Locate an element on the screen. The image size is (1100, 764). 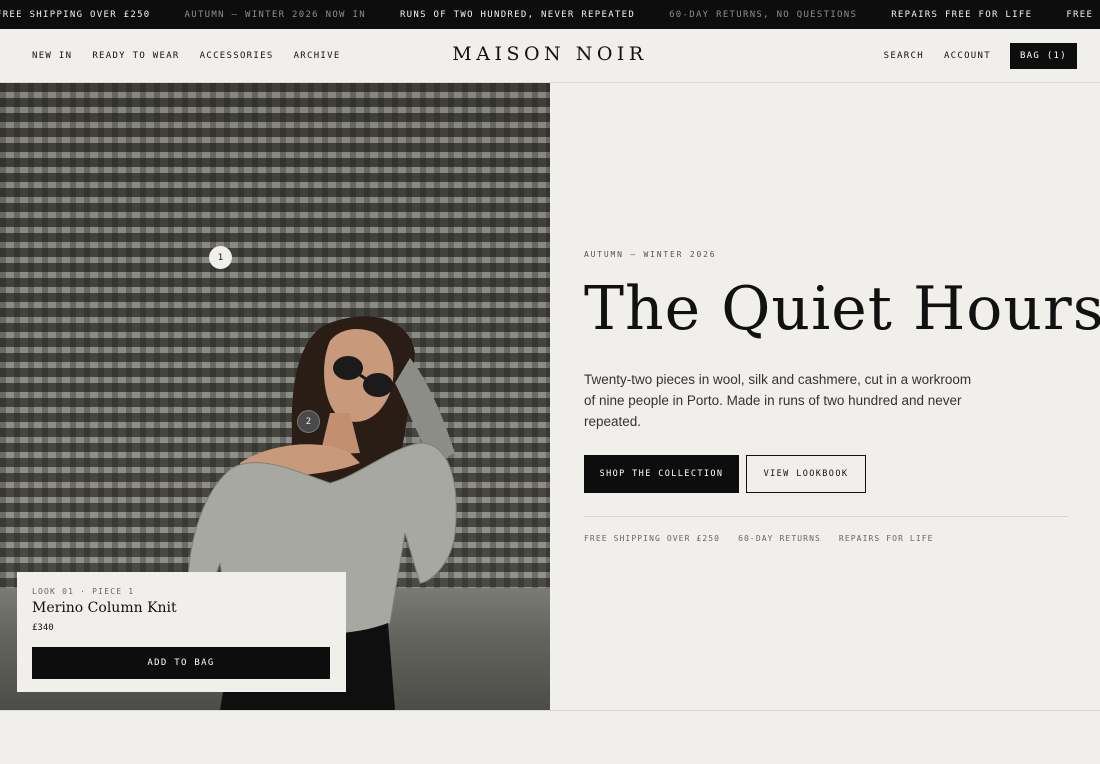
hotspot-1: 1 is located at coordinates (220, 257).